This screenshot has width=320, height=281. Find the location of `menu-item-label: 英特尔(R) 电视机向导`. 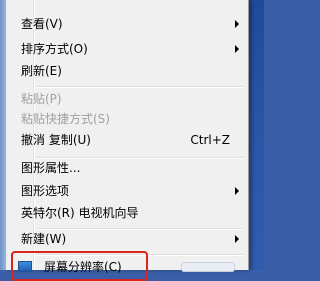

menu-item-label: 英特尔(R) 电视机向导 is located at coordinates (80, 213).